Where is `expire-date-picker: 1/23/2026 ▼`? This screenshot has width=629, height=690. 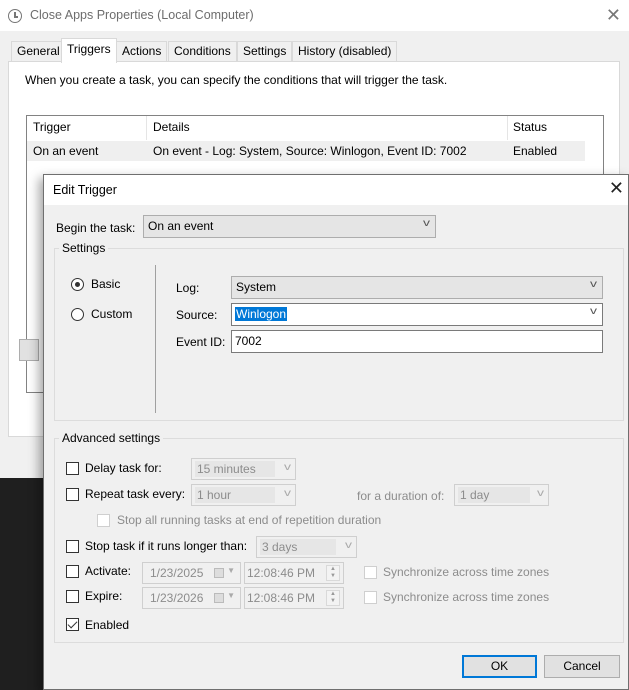 expire-date-picker: 1/23/2026 ▼ is located at coordinates (191, 598).